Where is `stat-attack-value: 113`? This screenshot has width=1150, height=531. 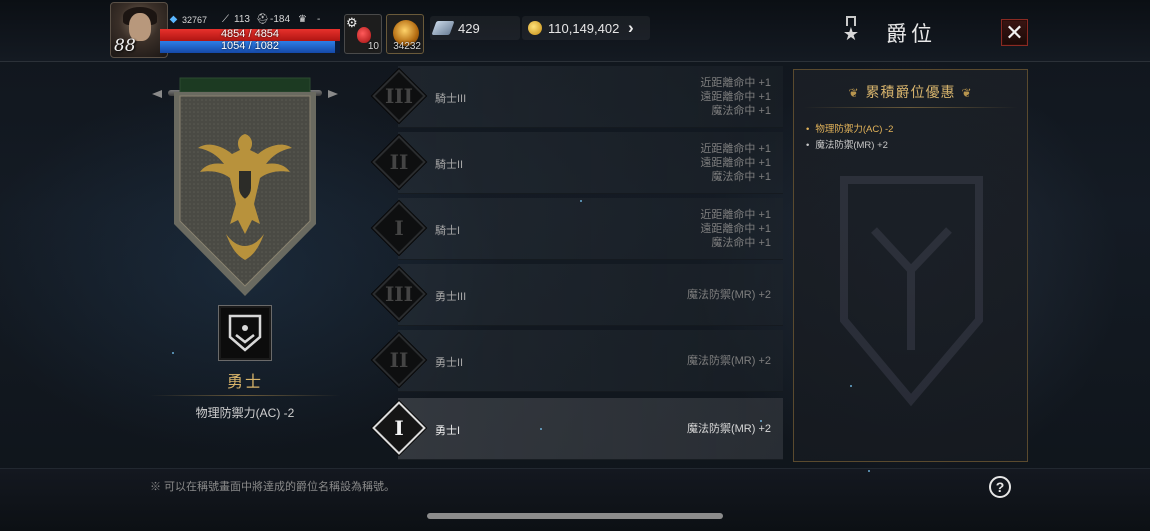
stat-attack-value: 113 is located at coordinates (242, 19).